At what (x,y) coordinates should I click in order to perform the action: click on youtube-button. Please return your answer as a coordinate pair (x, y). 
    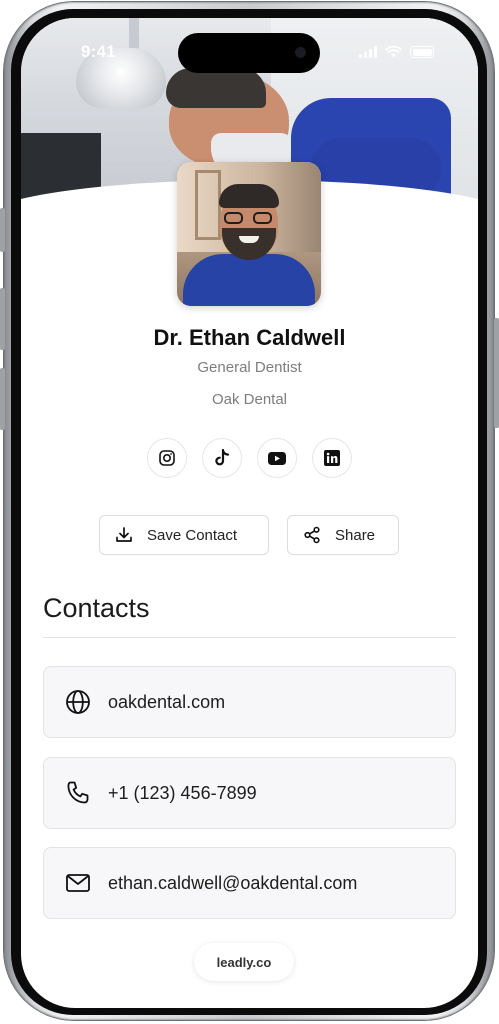
    Looking at the image, I should click on (277, 458).